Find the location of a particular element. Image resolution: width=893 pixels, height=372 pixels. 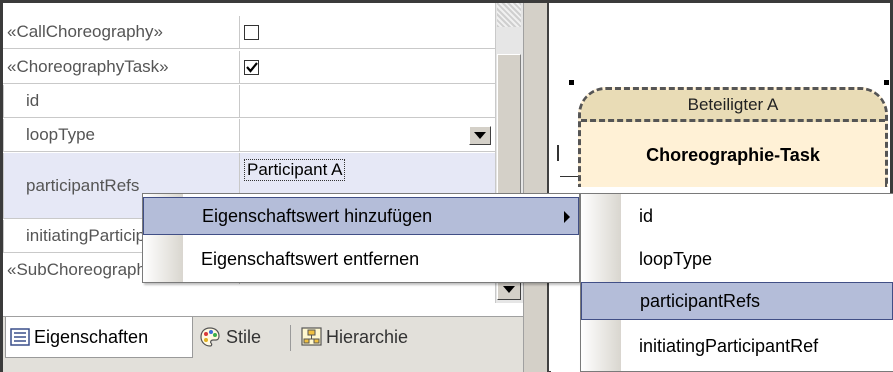

property-name: id is located at coordinates (121, 101).